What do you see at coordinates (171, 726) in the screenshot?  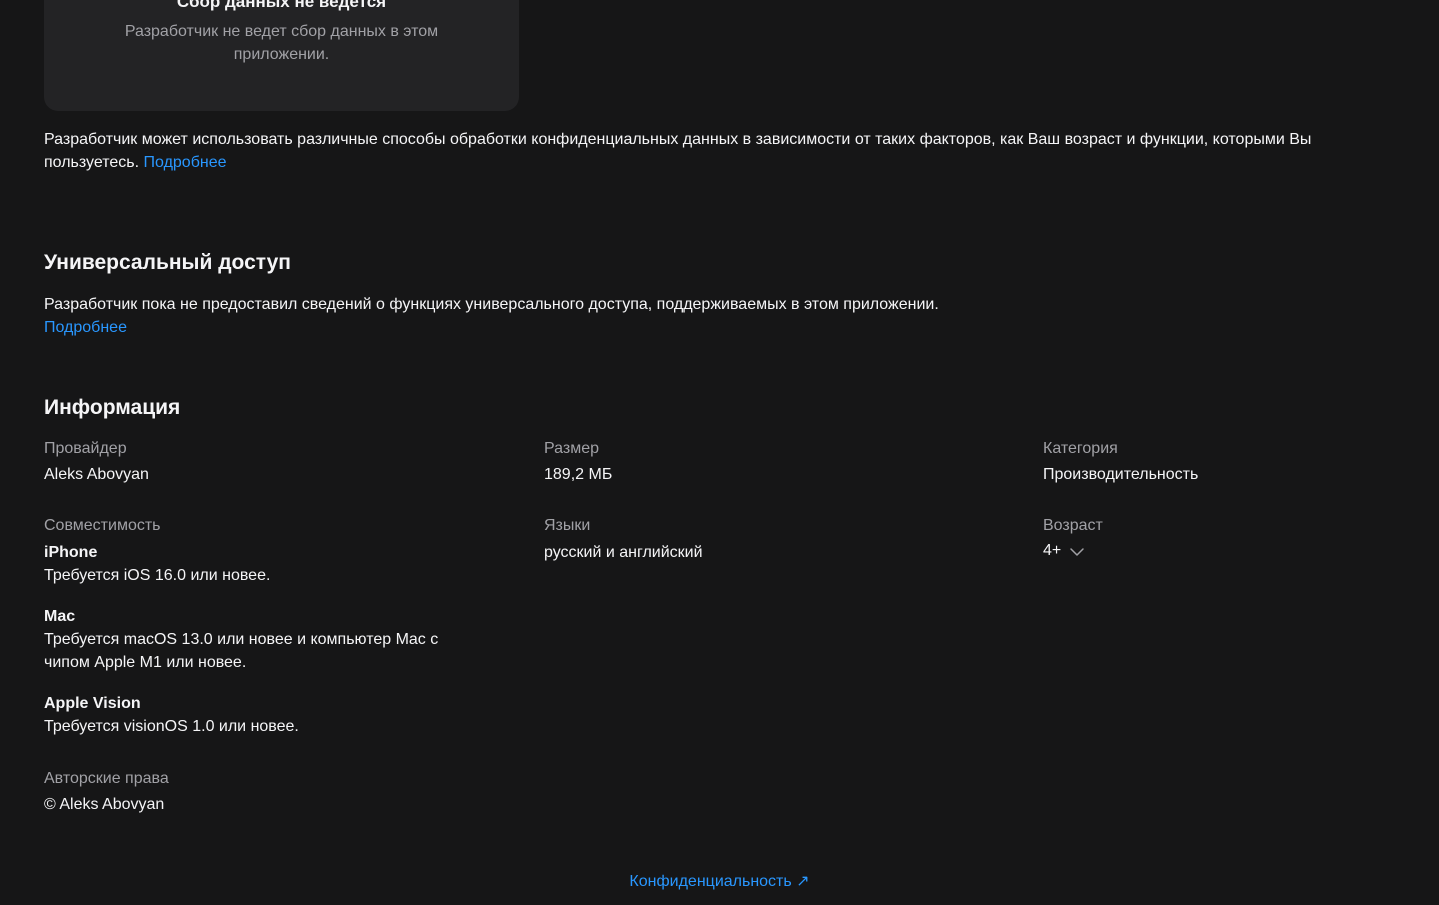 I see `compat-requirement: Требуется visionOS 1.0 или новее.` at bounding box center [171, 726].